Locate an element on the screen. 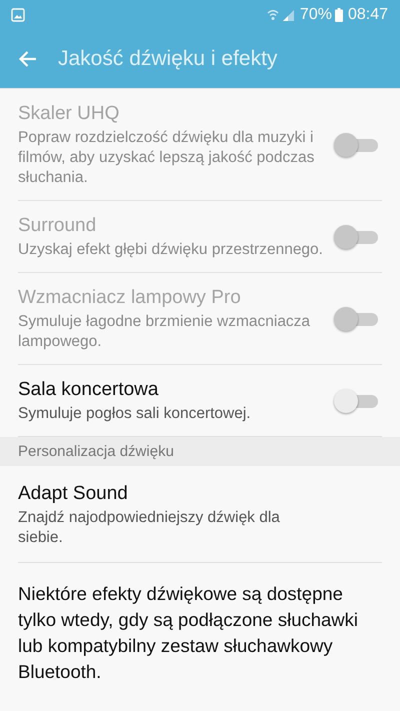  setting-title: Surround is located at coordinates (58, 226).